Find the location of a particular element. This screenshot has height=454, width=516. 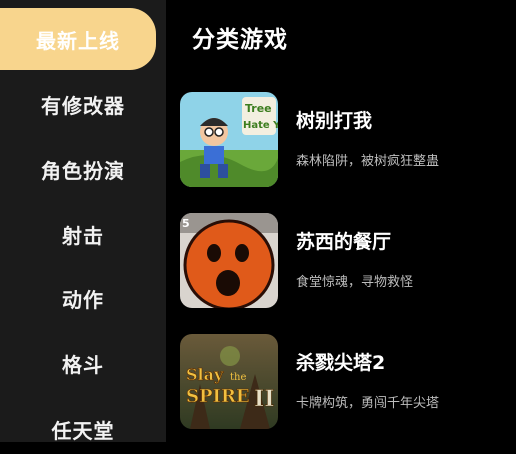

thumb-title-text: the is located at coordinates (238, 377).